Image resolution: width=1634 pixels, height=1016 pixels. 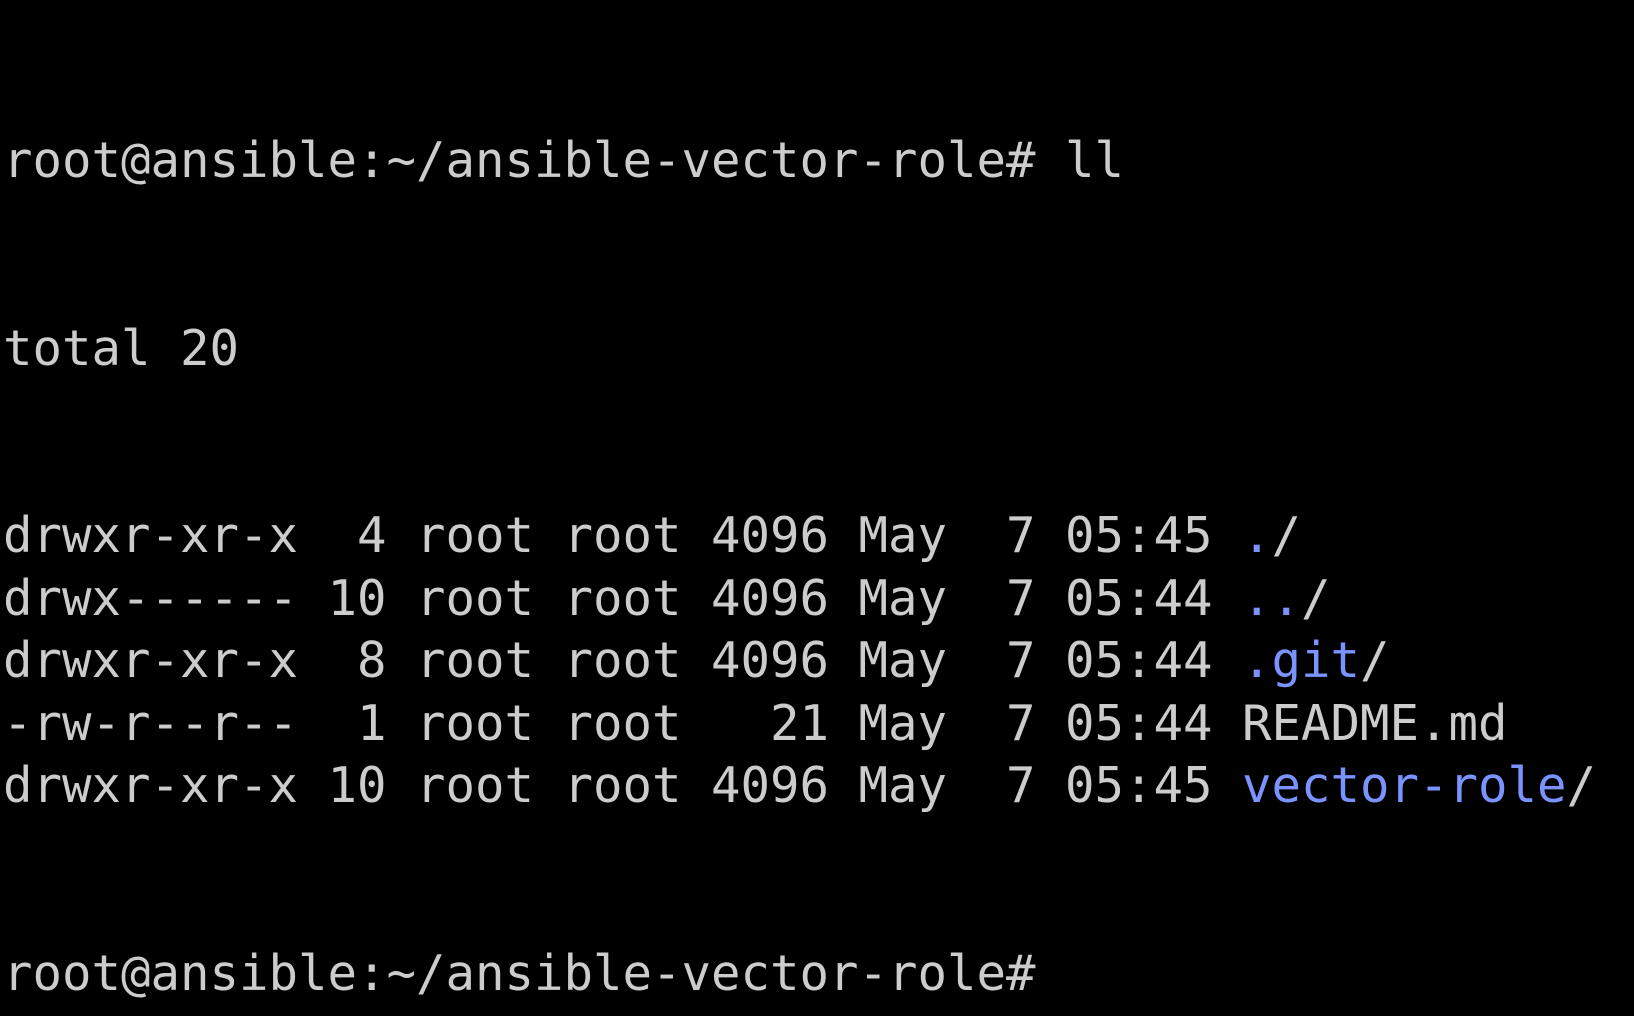 What do you see at coordinates (1272, 598) in the screenshot?
I see `directory-name: ..` at bounding box center [1272, 598].